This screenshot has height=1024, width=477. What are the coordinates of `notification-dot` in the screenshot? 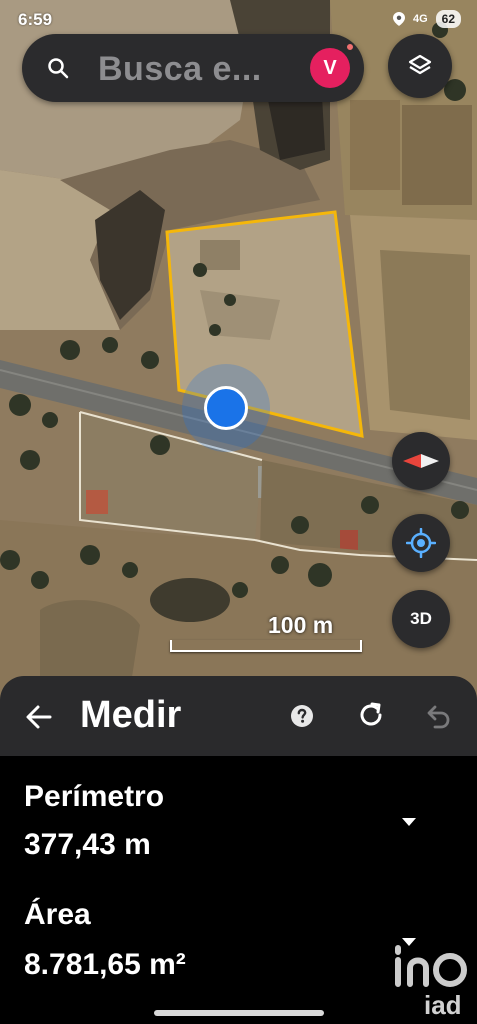 It's located at (350, 47).